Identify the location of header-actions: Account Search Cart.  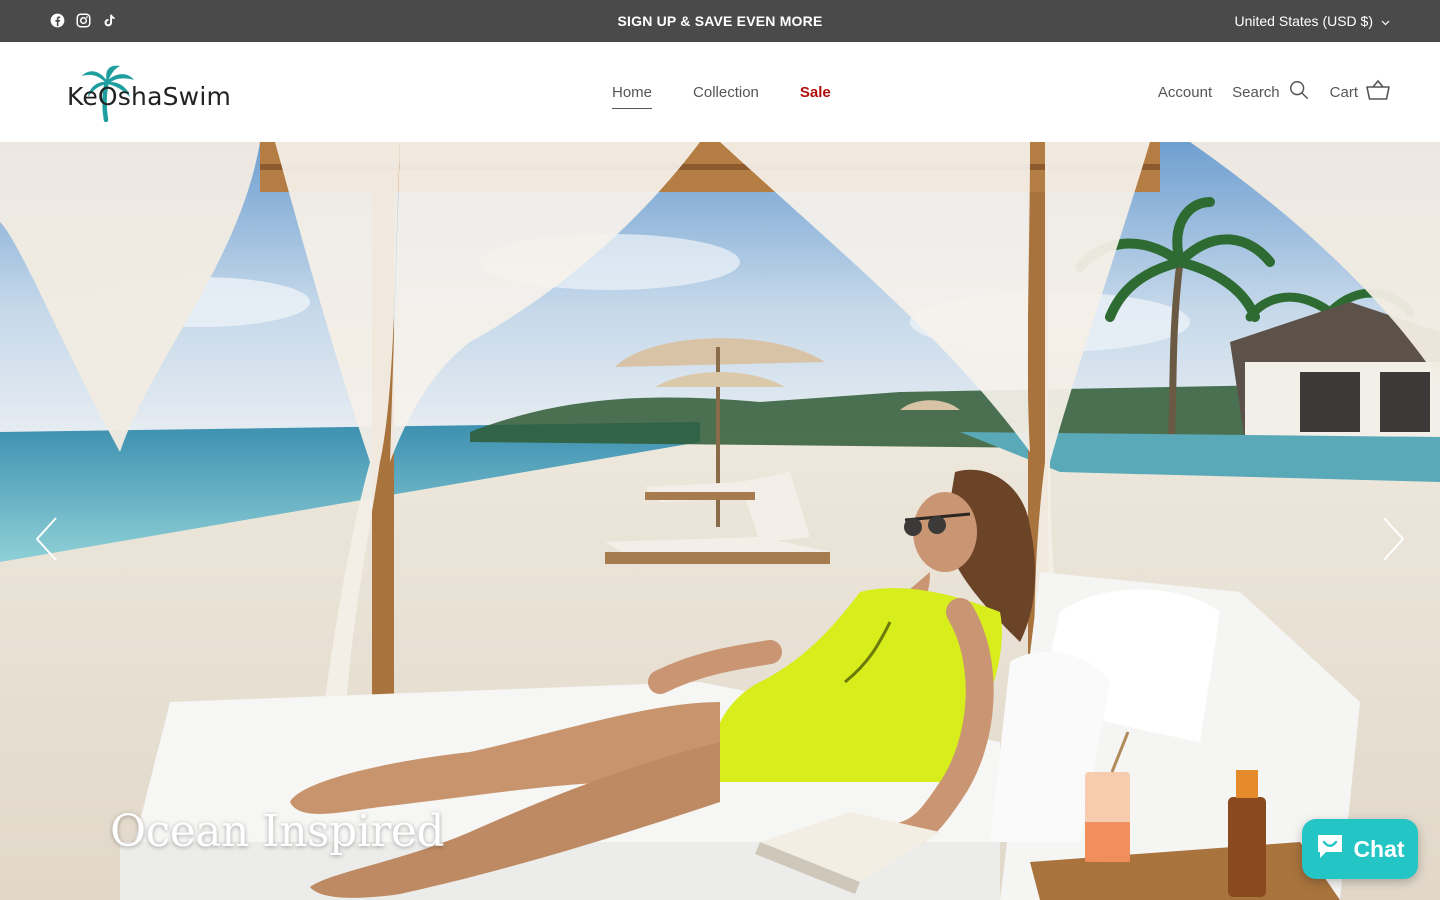
(1274, 92).